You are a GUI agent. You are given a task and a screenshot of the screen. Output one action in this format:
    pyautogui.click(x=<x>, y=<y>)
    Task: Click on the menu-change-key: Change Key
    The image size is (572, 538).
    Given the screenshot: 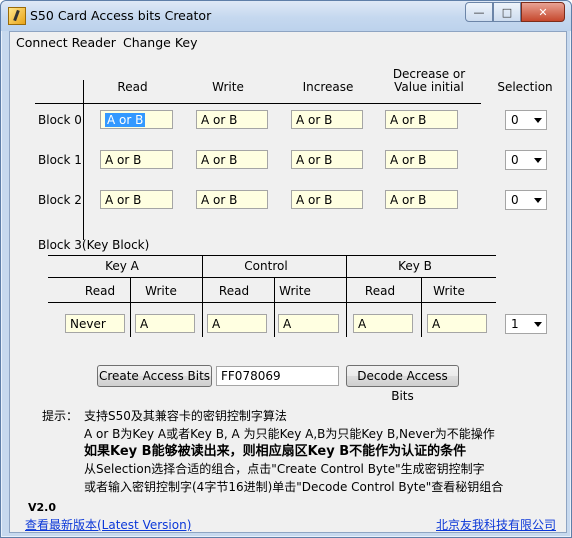 What is the action you would take?
    pyautogui.click(x=160, y=42)
    